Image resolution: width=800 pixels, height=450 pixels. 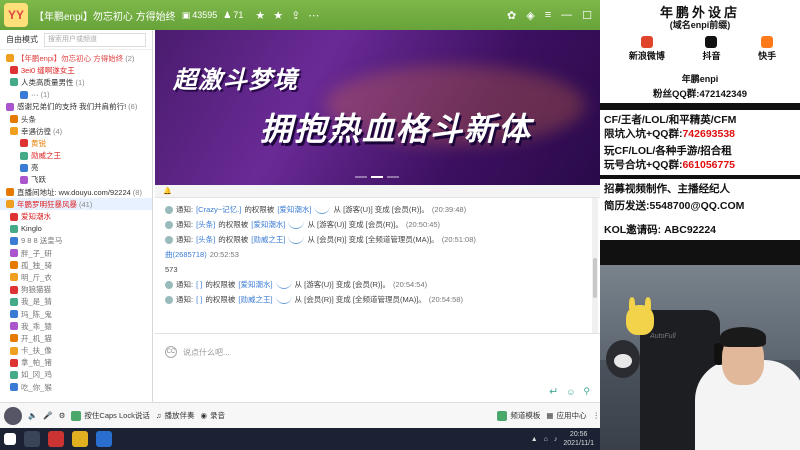 I want to click on emoji-icon: ☺, so click(x=570, y=392).